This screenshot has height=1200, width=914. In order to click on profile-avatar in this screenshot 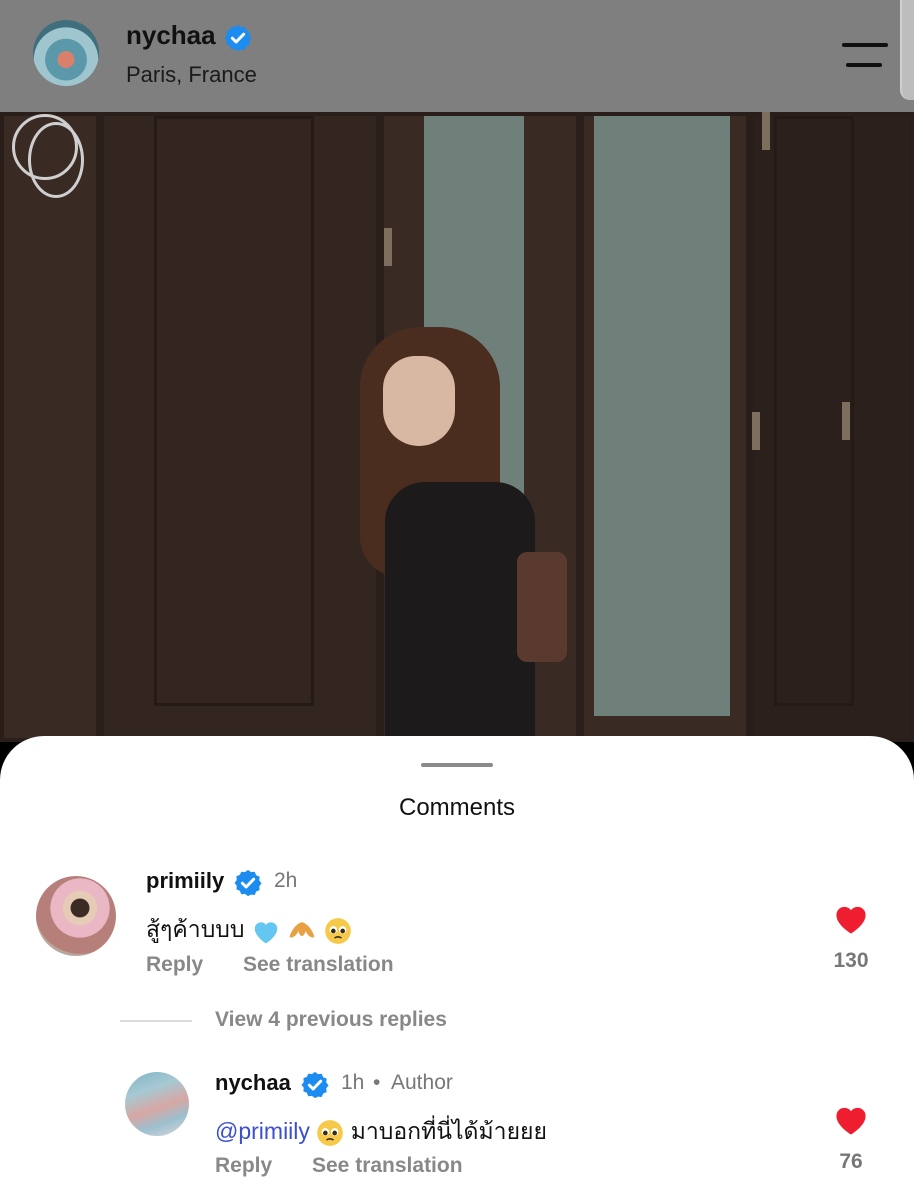, I will do `click(66, 53)`.